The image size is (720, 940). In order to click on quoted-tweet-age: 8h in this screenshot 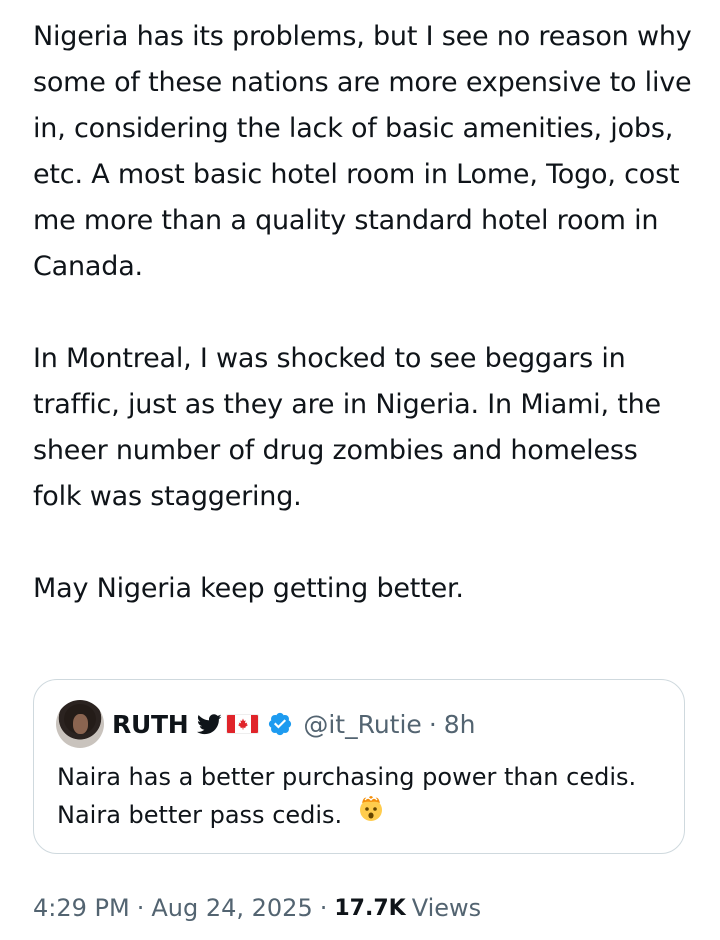, I will do `click(460, 724)`.